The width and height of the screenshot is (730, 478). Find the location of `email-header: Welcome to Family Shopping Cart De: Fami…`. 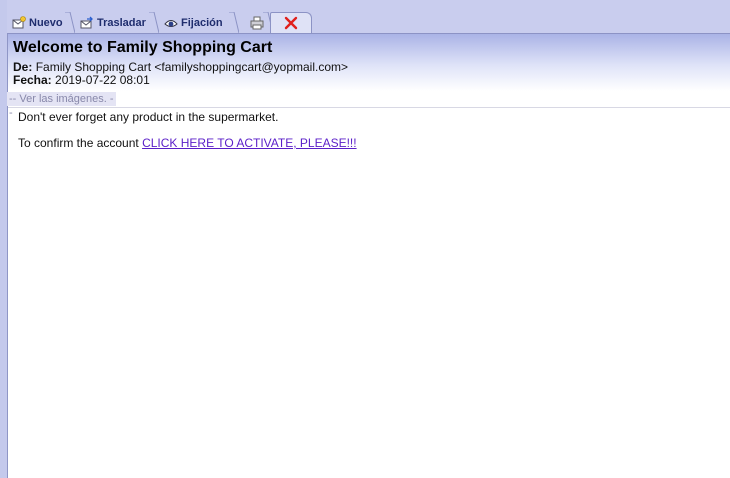

email-header: Welcome to Family Shopping Cart De: Fami… is located at coordinates (369, 62).